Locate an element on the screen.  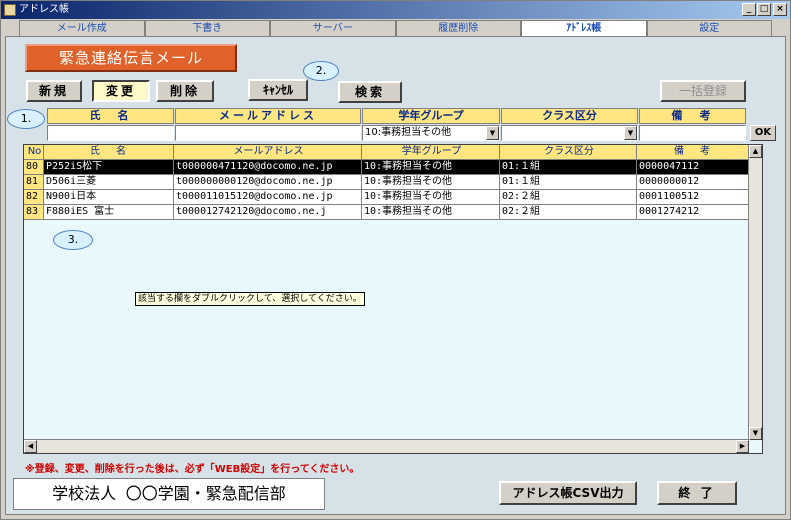
help-tooltip: 該当する欄をダブルクリックして、選択してください。 is located at coordinates (250, 299).